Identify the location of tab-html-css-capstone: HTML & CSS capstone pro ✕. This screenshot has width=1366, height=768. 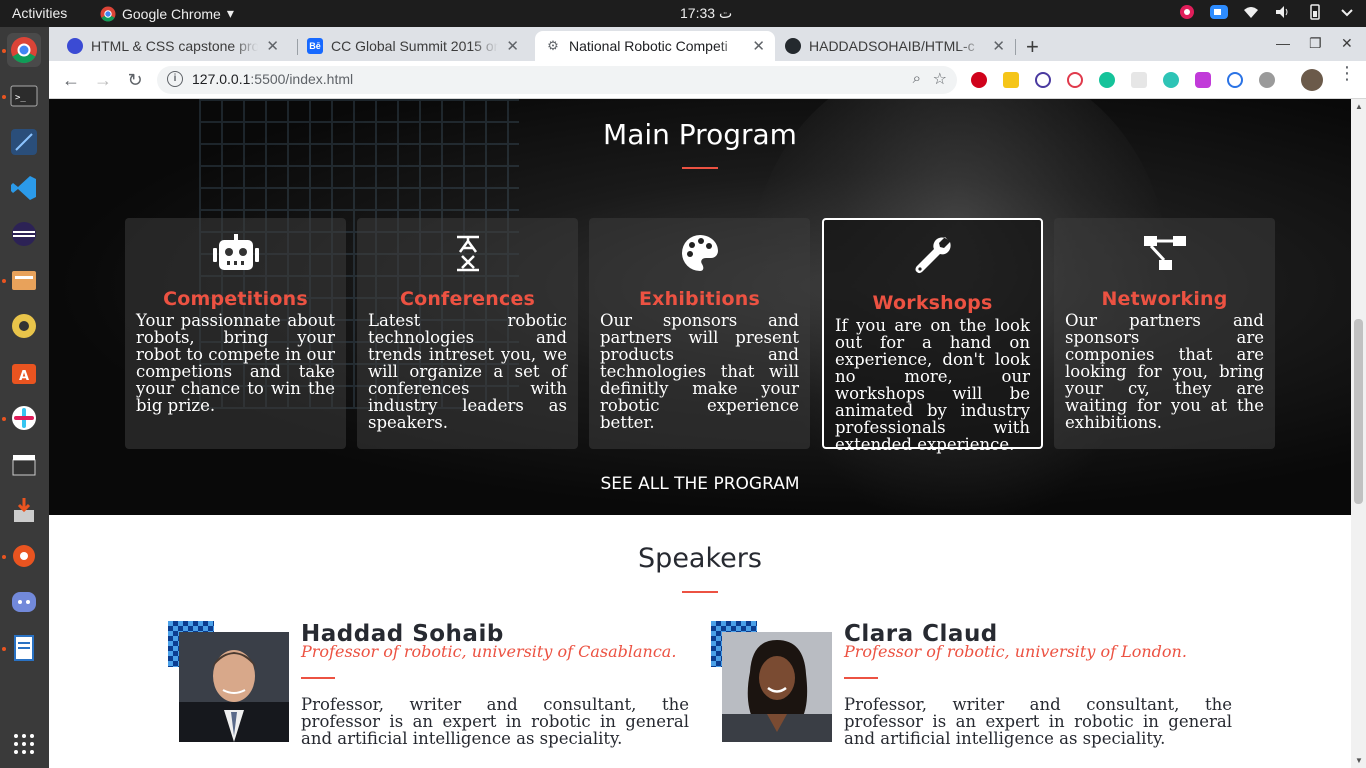
(173, 46).